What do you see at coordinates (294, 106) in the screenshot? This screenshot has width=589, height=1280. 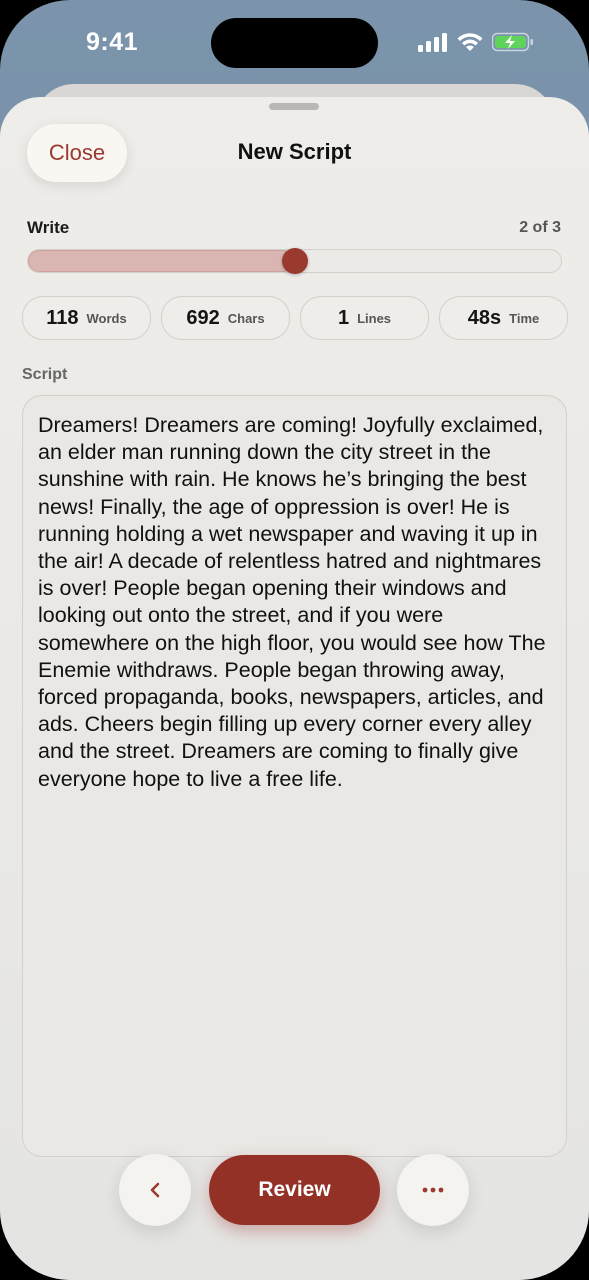 I see `sheet-grabber` at bounding box center [294, 106].